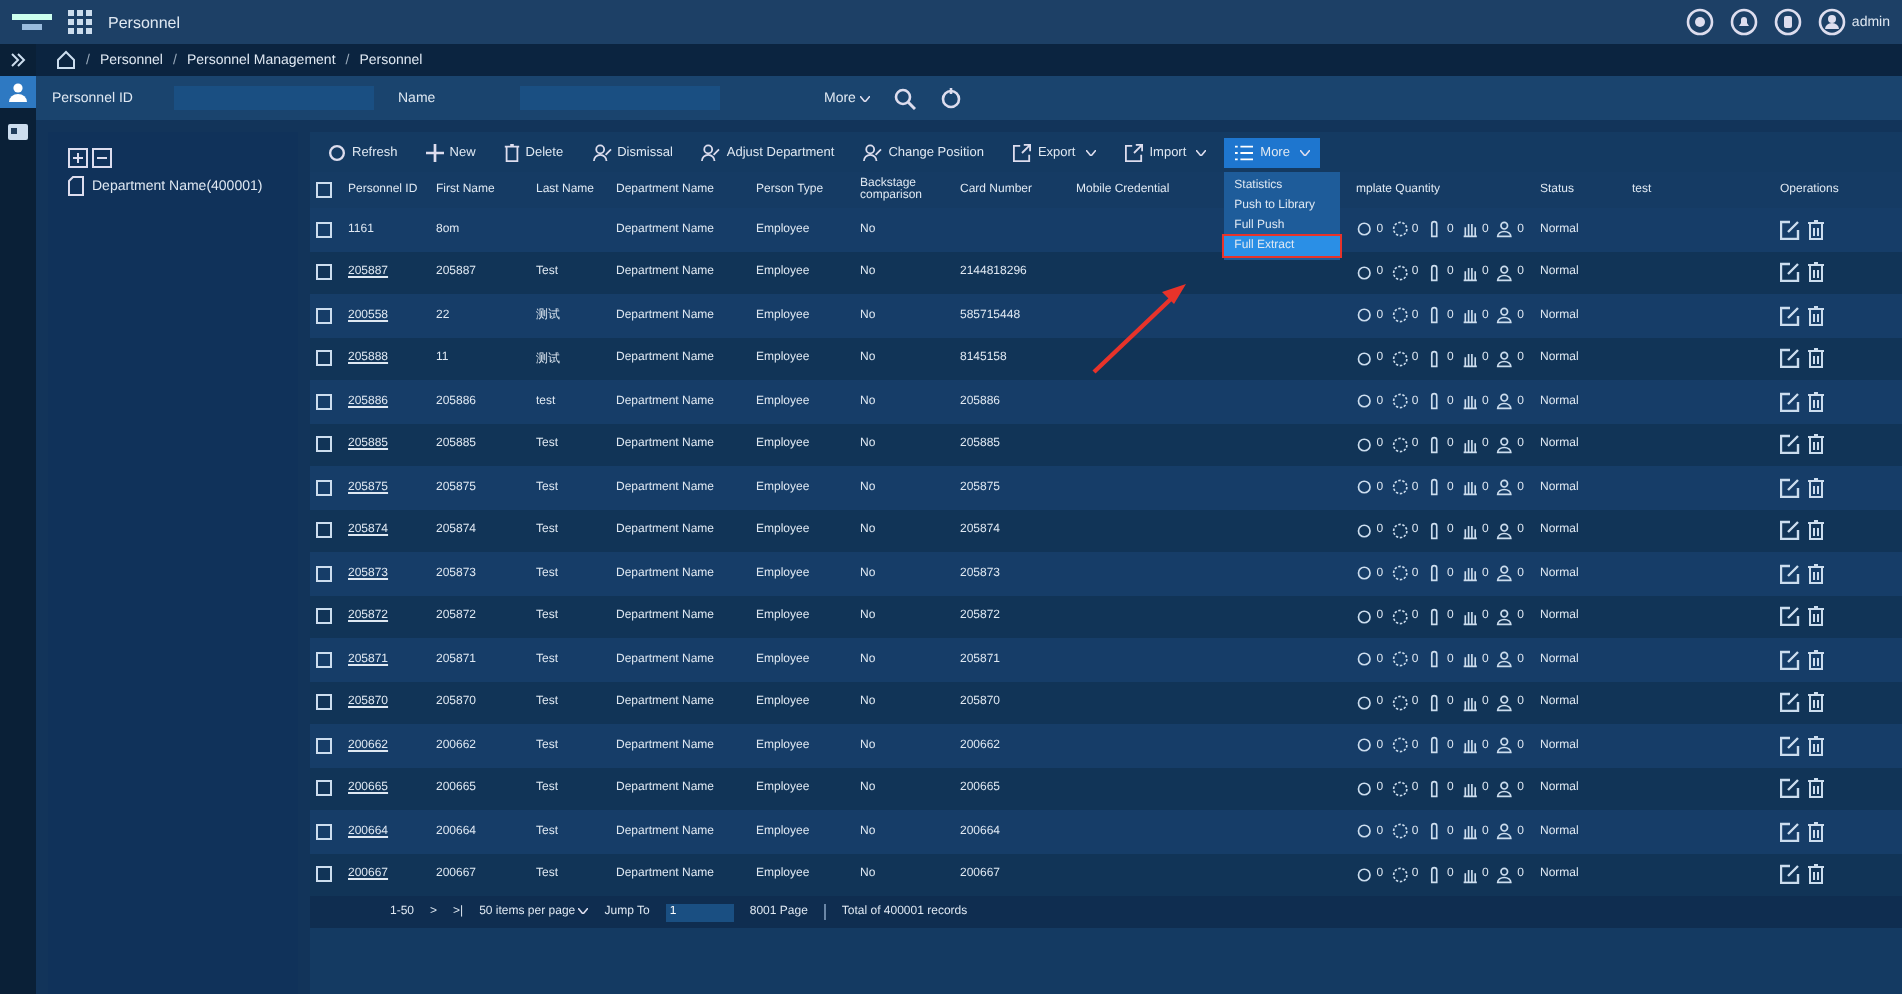  Describe the element at coordinates (337, 152) in the screenshot. I see `refresh-icon` at that location.